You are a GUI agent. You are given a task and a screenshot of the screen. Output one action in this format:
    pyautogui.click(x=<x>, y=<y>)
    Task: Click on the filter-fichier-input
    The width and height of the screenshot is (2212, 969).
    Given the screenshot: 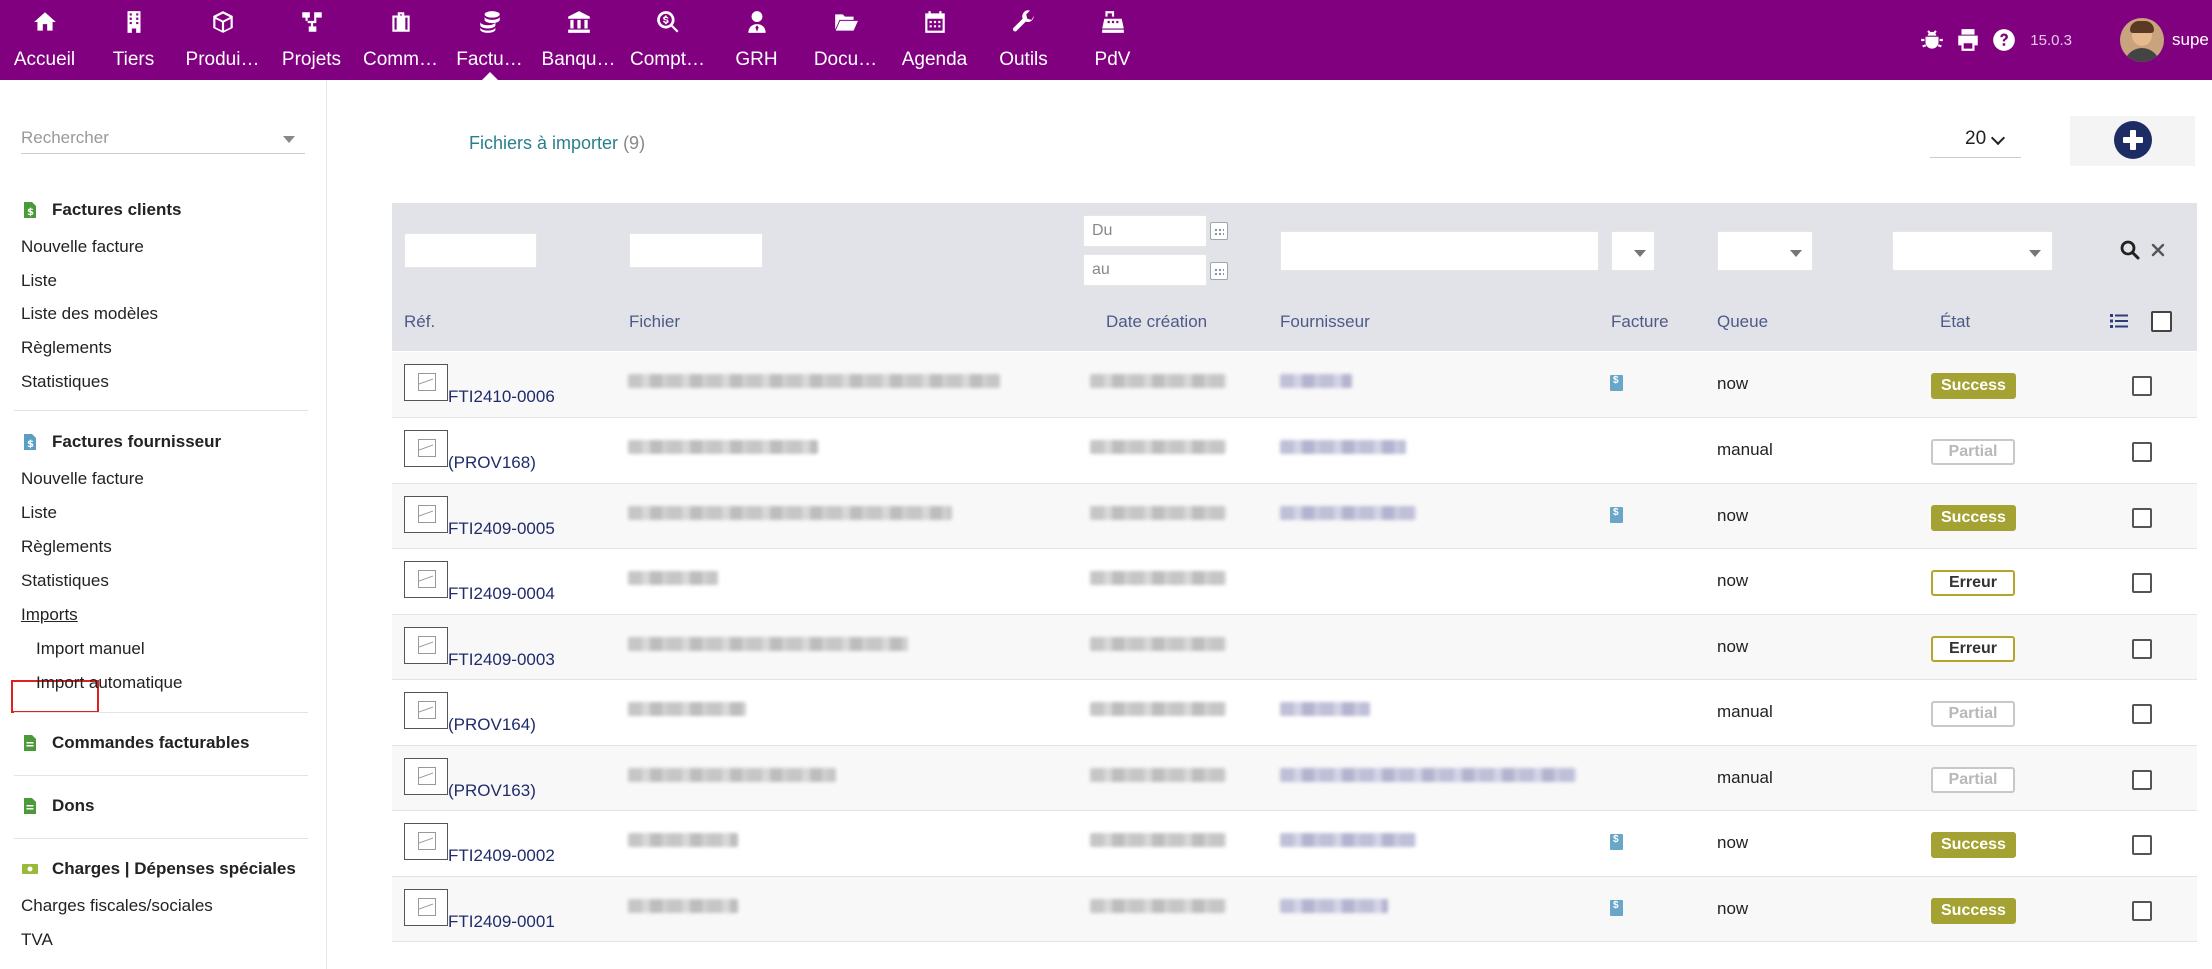 What is the action you would take?
    pyautogui.click(x=696, y=250)
    